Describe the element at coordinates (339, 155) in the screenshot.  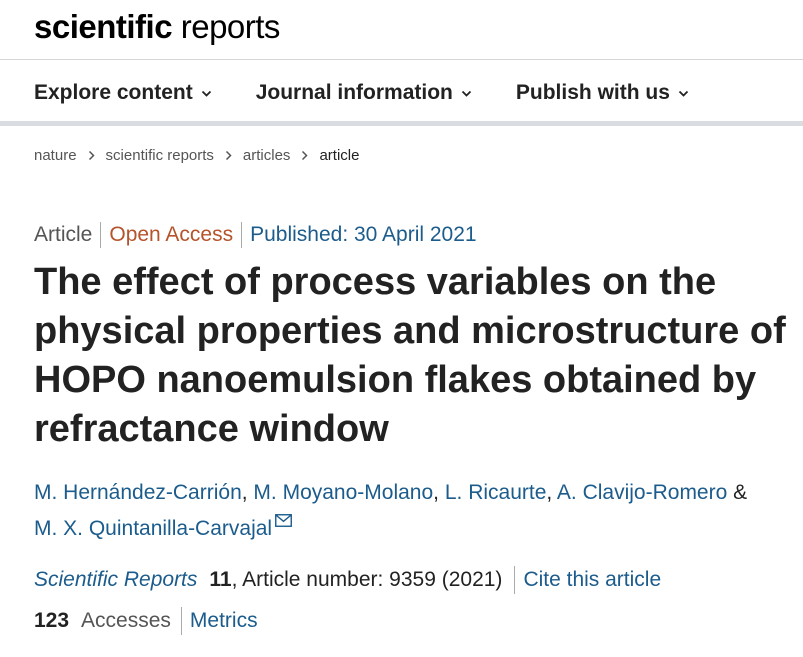
I see `breadcrumb-current: article` at that location.